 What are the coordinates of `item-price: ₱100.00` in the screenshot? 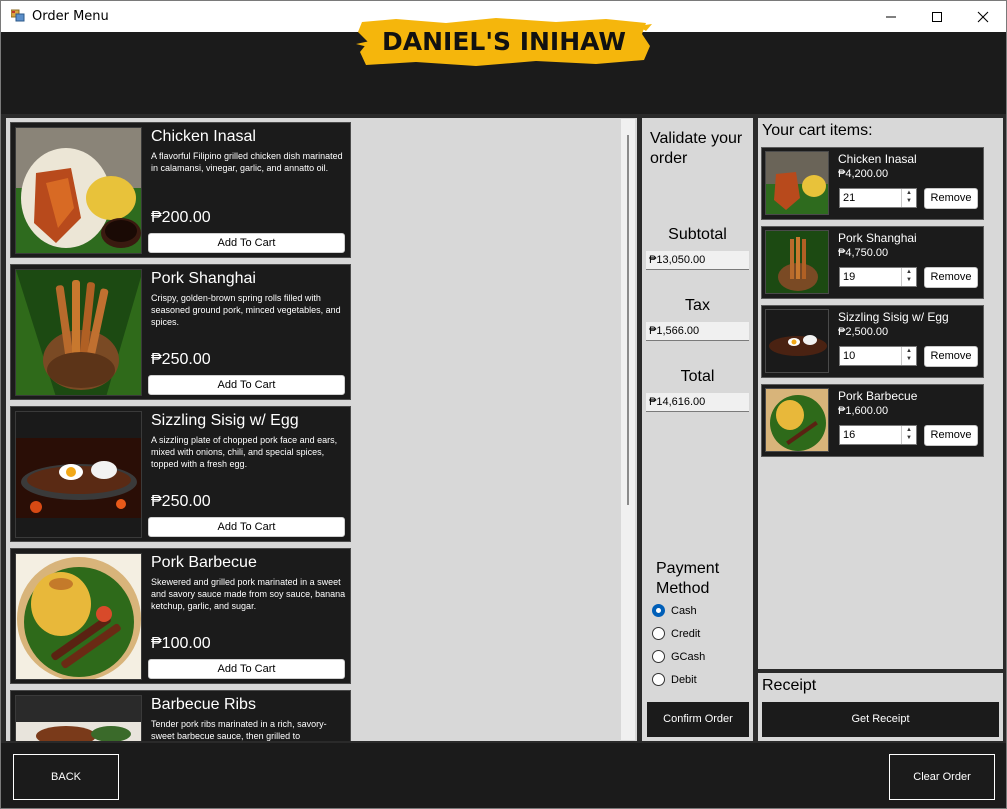 It's located at (181, 643).